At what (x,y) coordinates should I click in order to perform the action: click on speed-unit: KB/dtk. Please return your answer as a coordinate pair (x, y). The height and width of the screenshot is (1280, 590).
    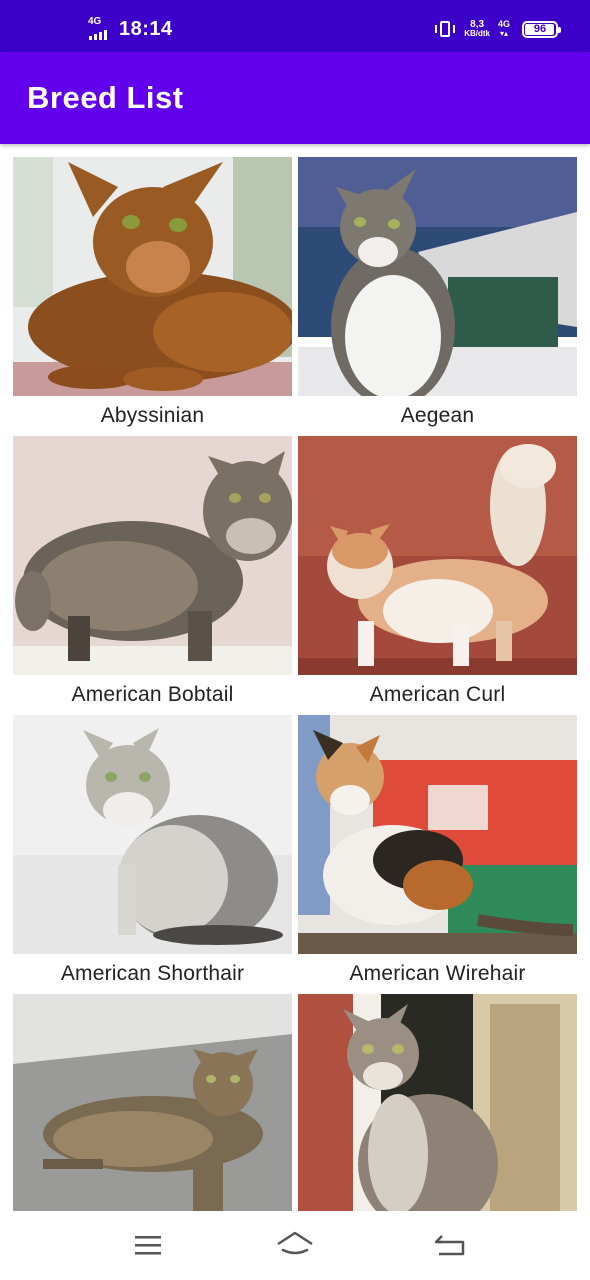
    Looking at the image, I should click on (477, 33).